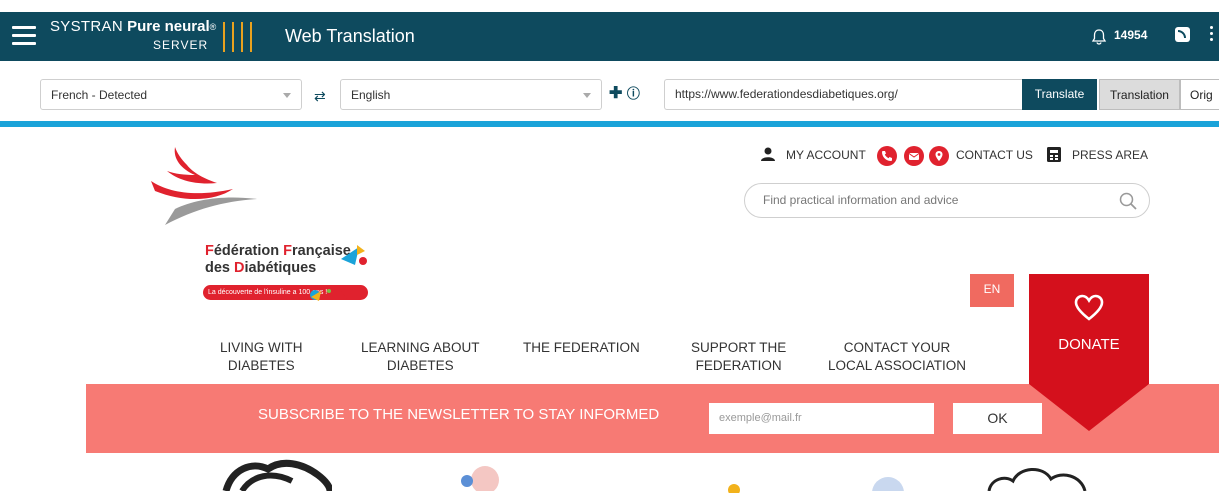 This screenshot has height=493, width=1219. Describe the element at coordinates (1139, 94) in the screenshot. I see `translation-view-button: Translation` at that location.